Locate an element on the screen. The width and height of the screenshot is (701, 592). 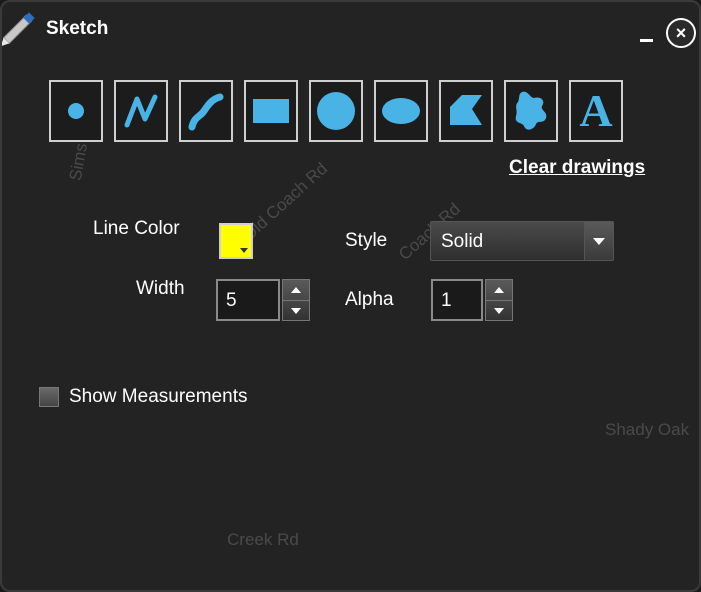
alpha-label: Alpha is located at coordinates (369, 299).